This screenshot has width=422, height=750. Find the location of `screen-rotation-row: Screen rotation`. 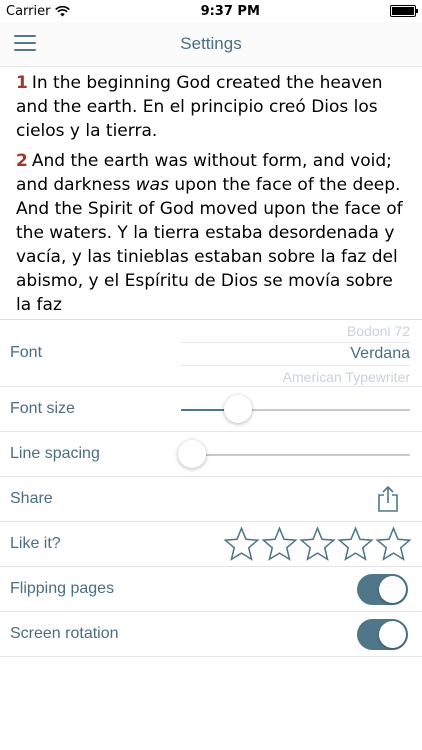

screen-rotation-row: Screen rotation is located at coordinates (211, 634).